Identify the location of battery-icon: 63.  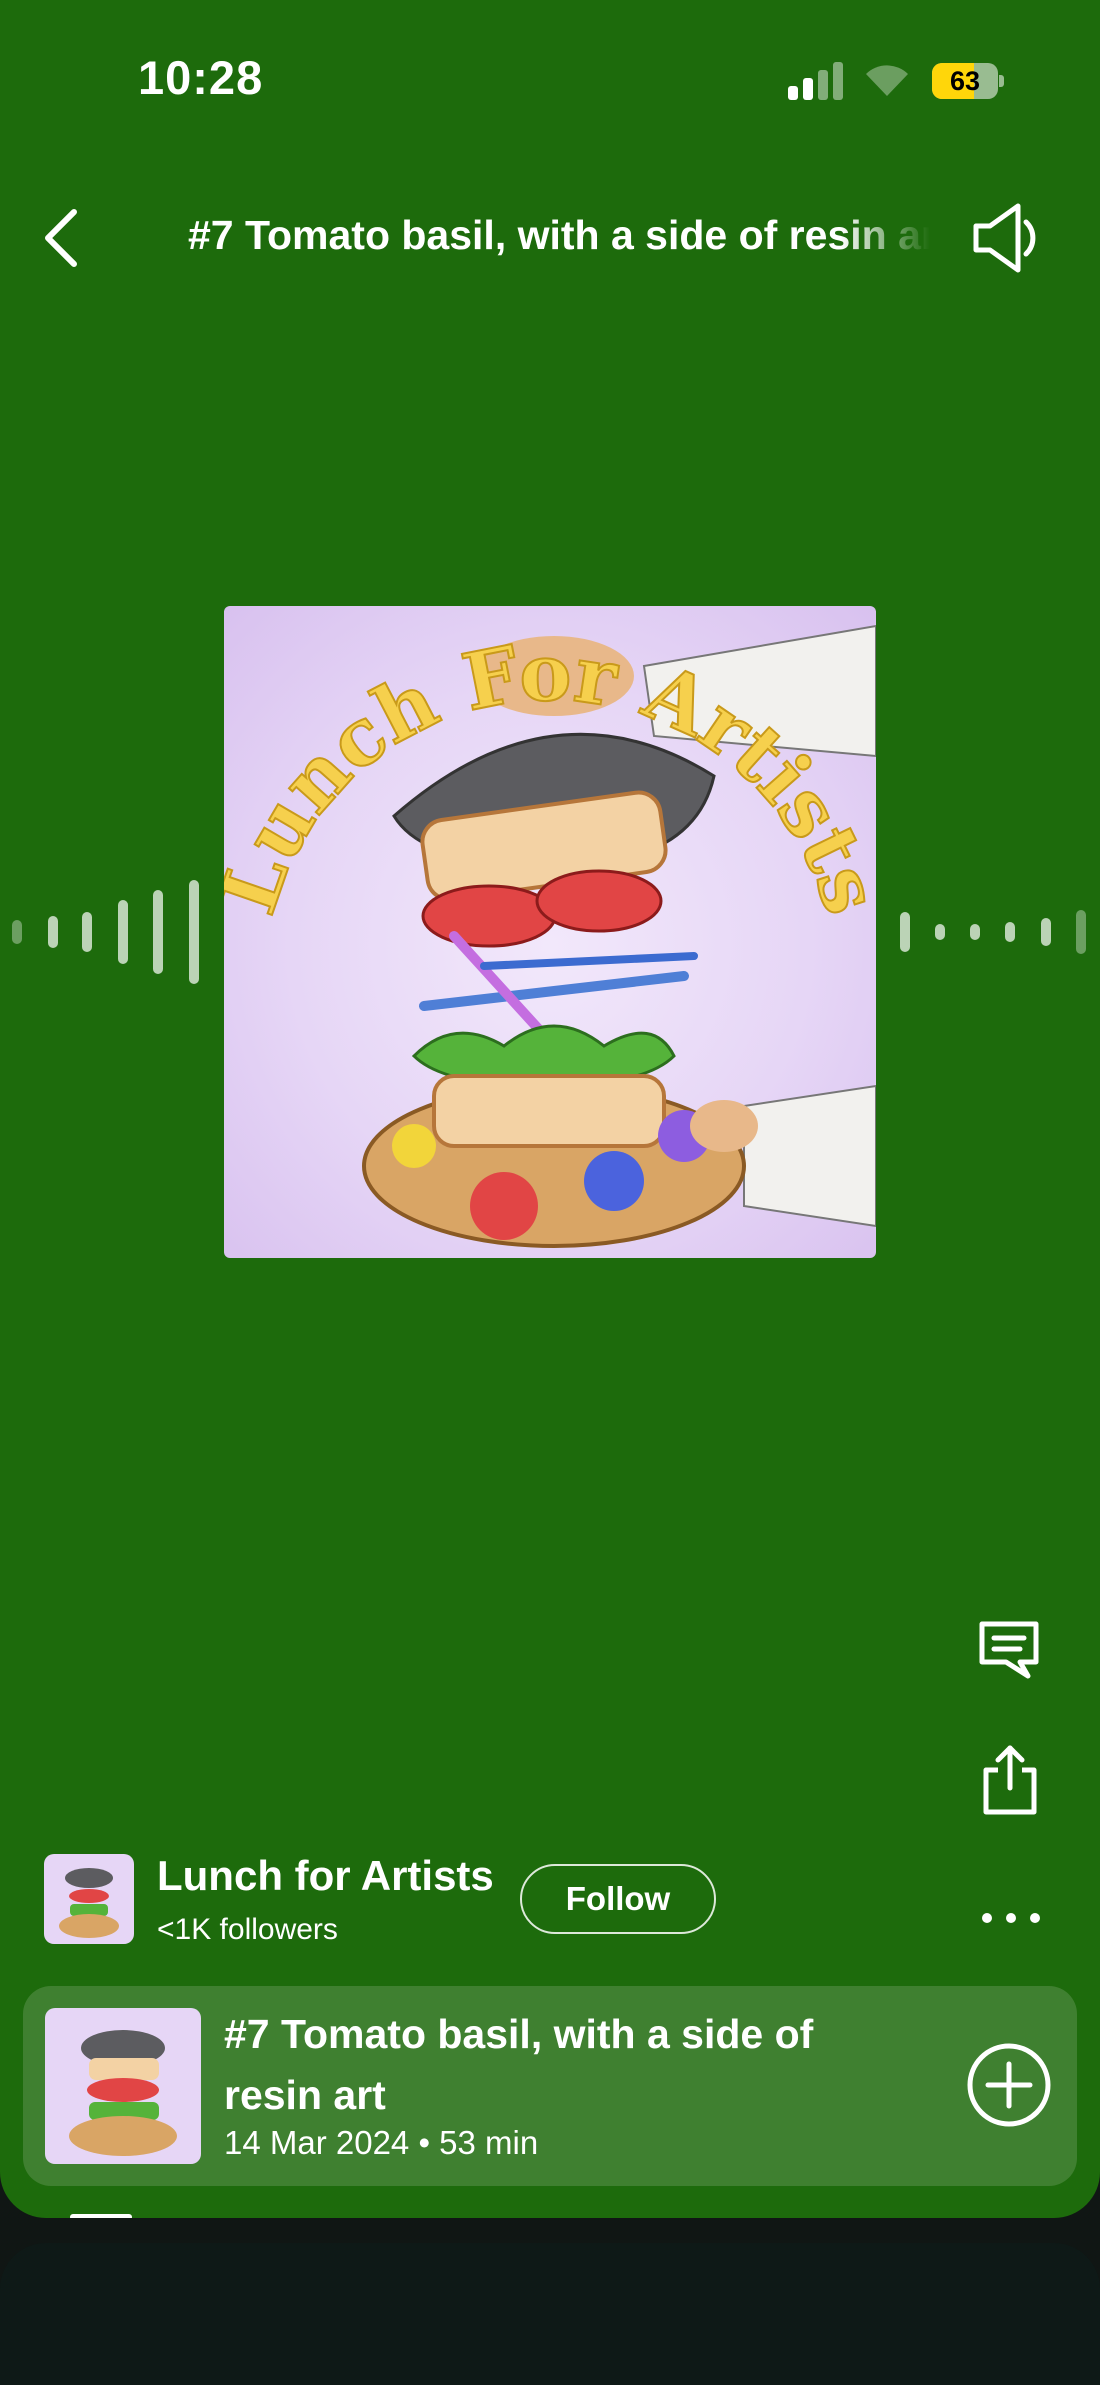
(968, 81).